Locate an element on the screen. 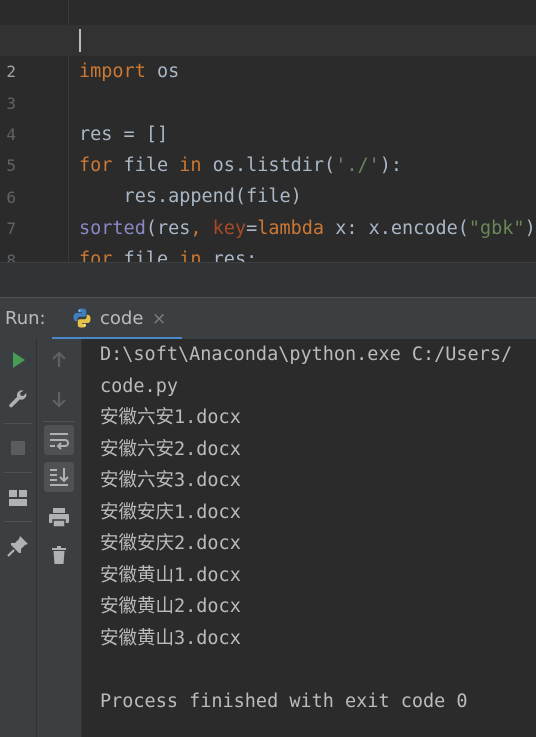 The height and width of the screenshot is (737, 536). wrench-icon is located at coordinates (18, 399).